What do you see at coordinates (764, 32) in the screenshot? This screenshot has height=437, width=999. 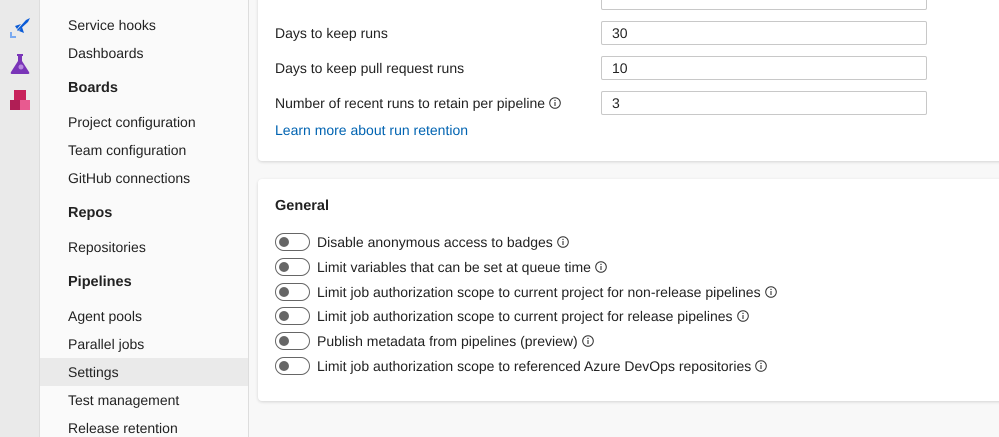 I see `input-field: 30` at bounding box center [764, 32].